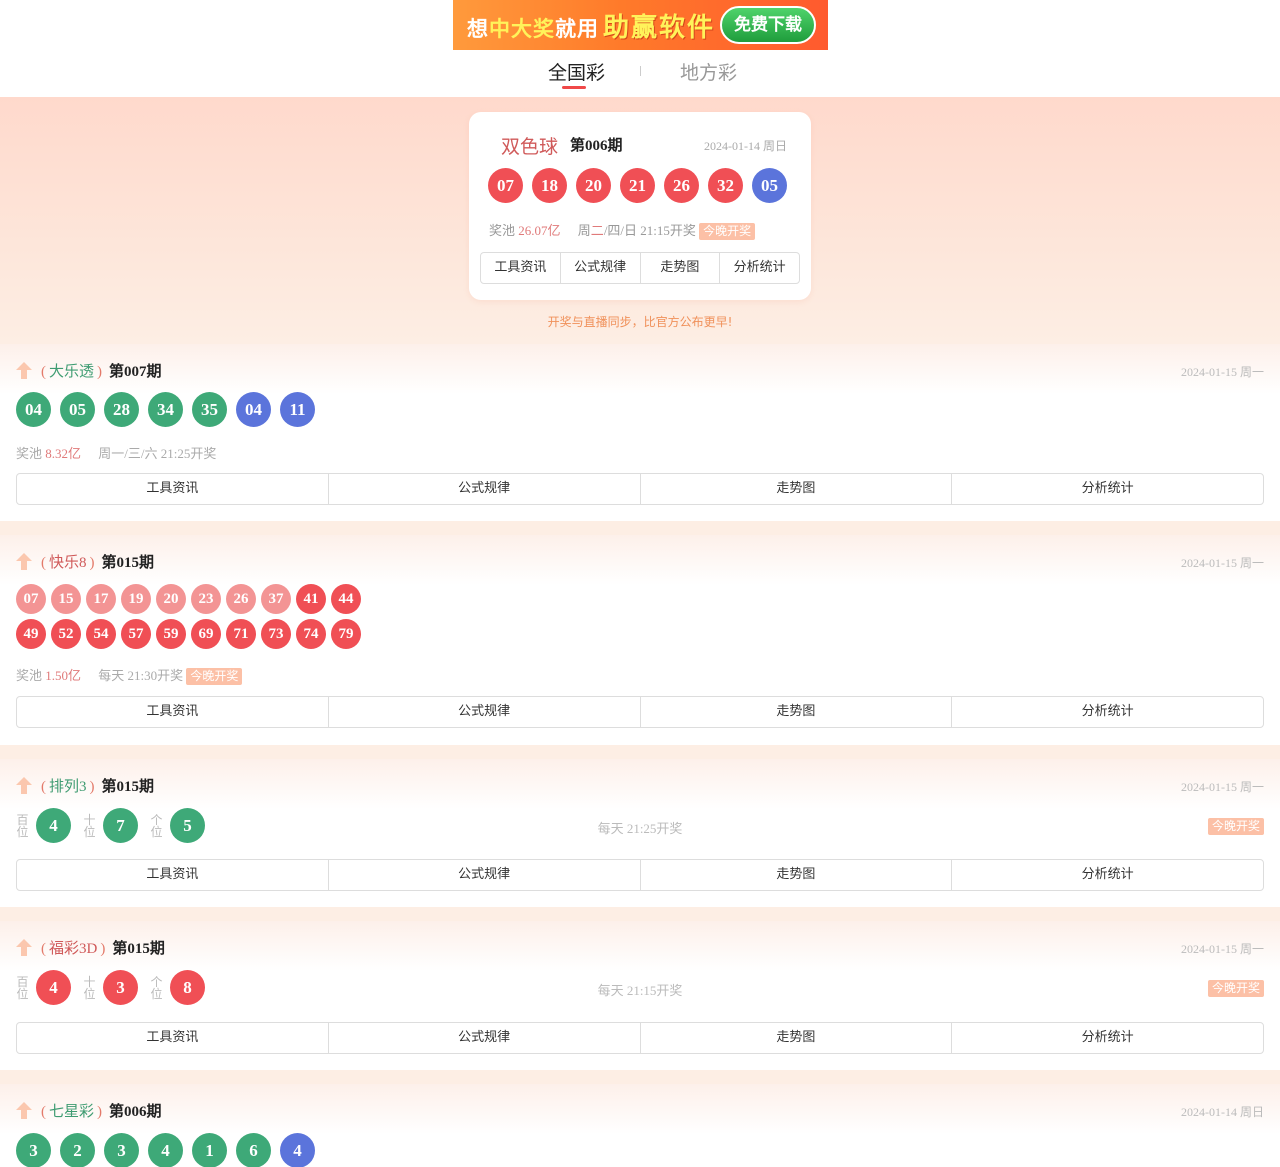 The width and height of the screenshot is (1280, 1167). What do you see at coordinates (591, 27) in the screenshot?
I see `banner-slogan: 想中大奖就用 助赢软件` at bounding box center [591, 27].